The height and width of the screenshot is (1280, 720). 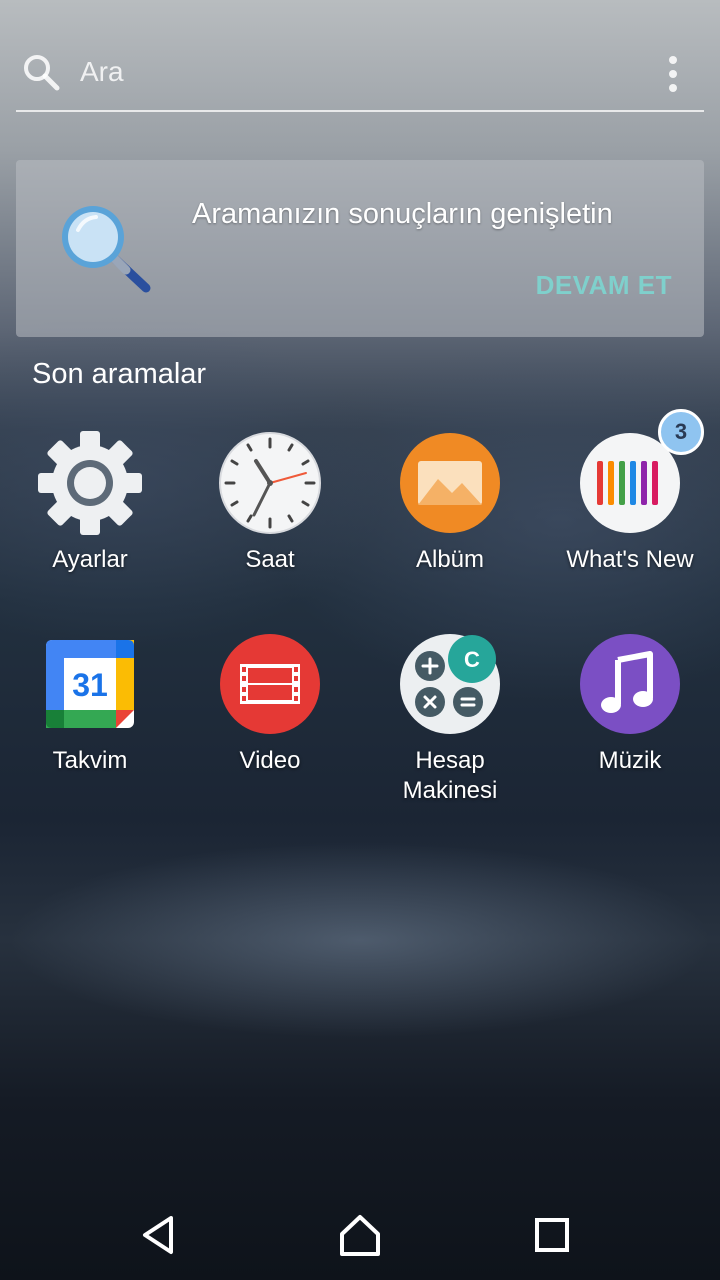 I want to click on app-video: Video, so click(x=270, y=704).